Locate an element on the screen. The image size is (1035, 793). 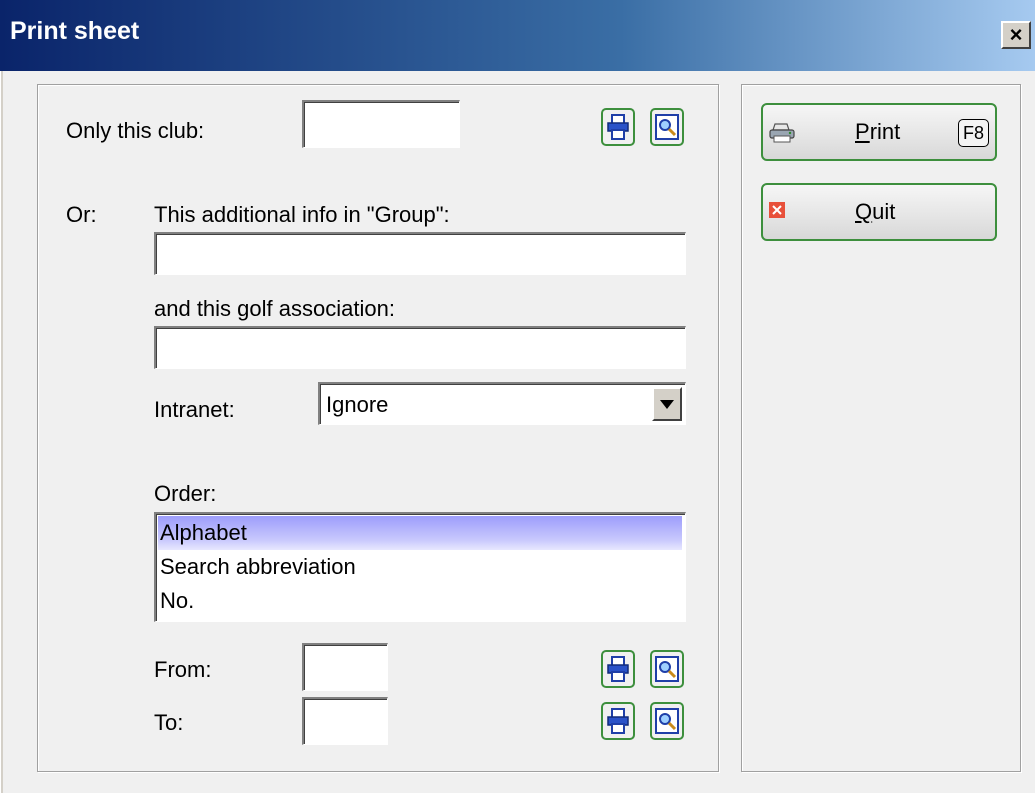
only-club-input is located at coordinates (381, 124).